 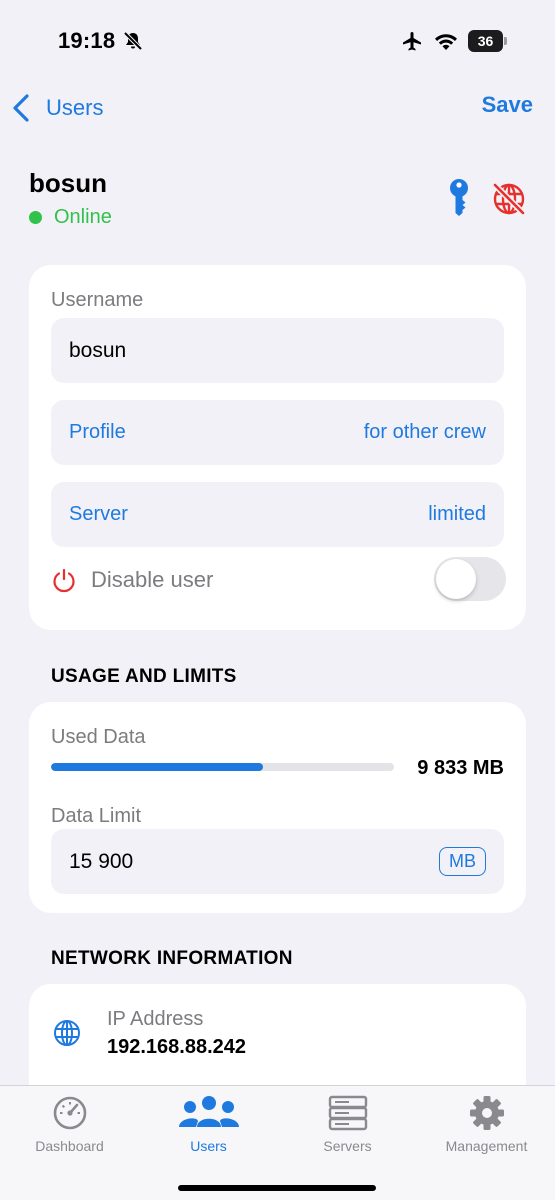 I want to click on tab-management: Management, so click(x=486, y=1124).